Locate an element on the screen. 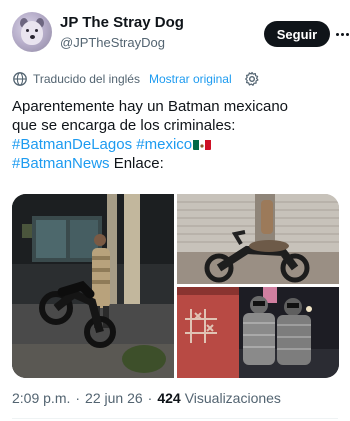 The image size is (350, 421). taped-men-wall-markings-photo is located at coordinates (258, 332).